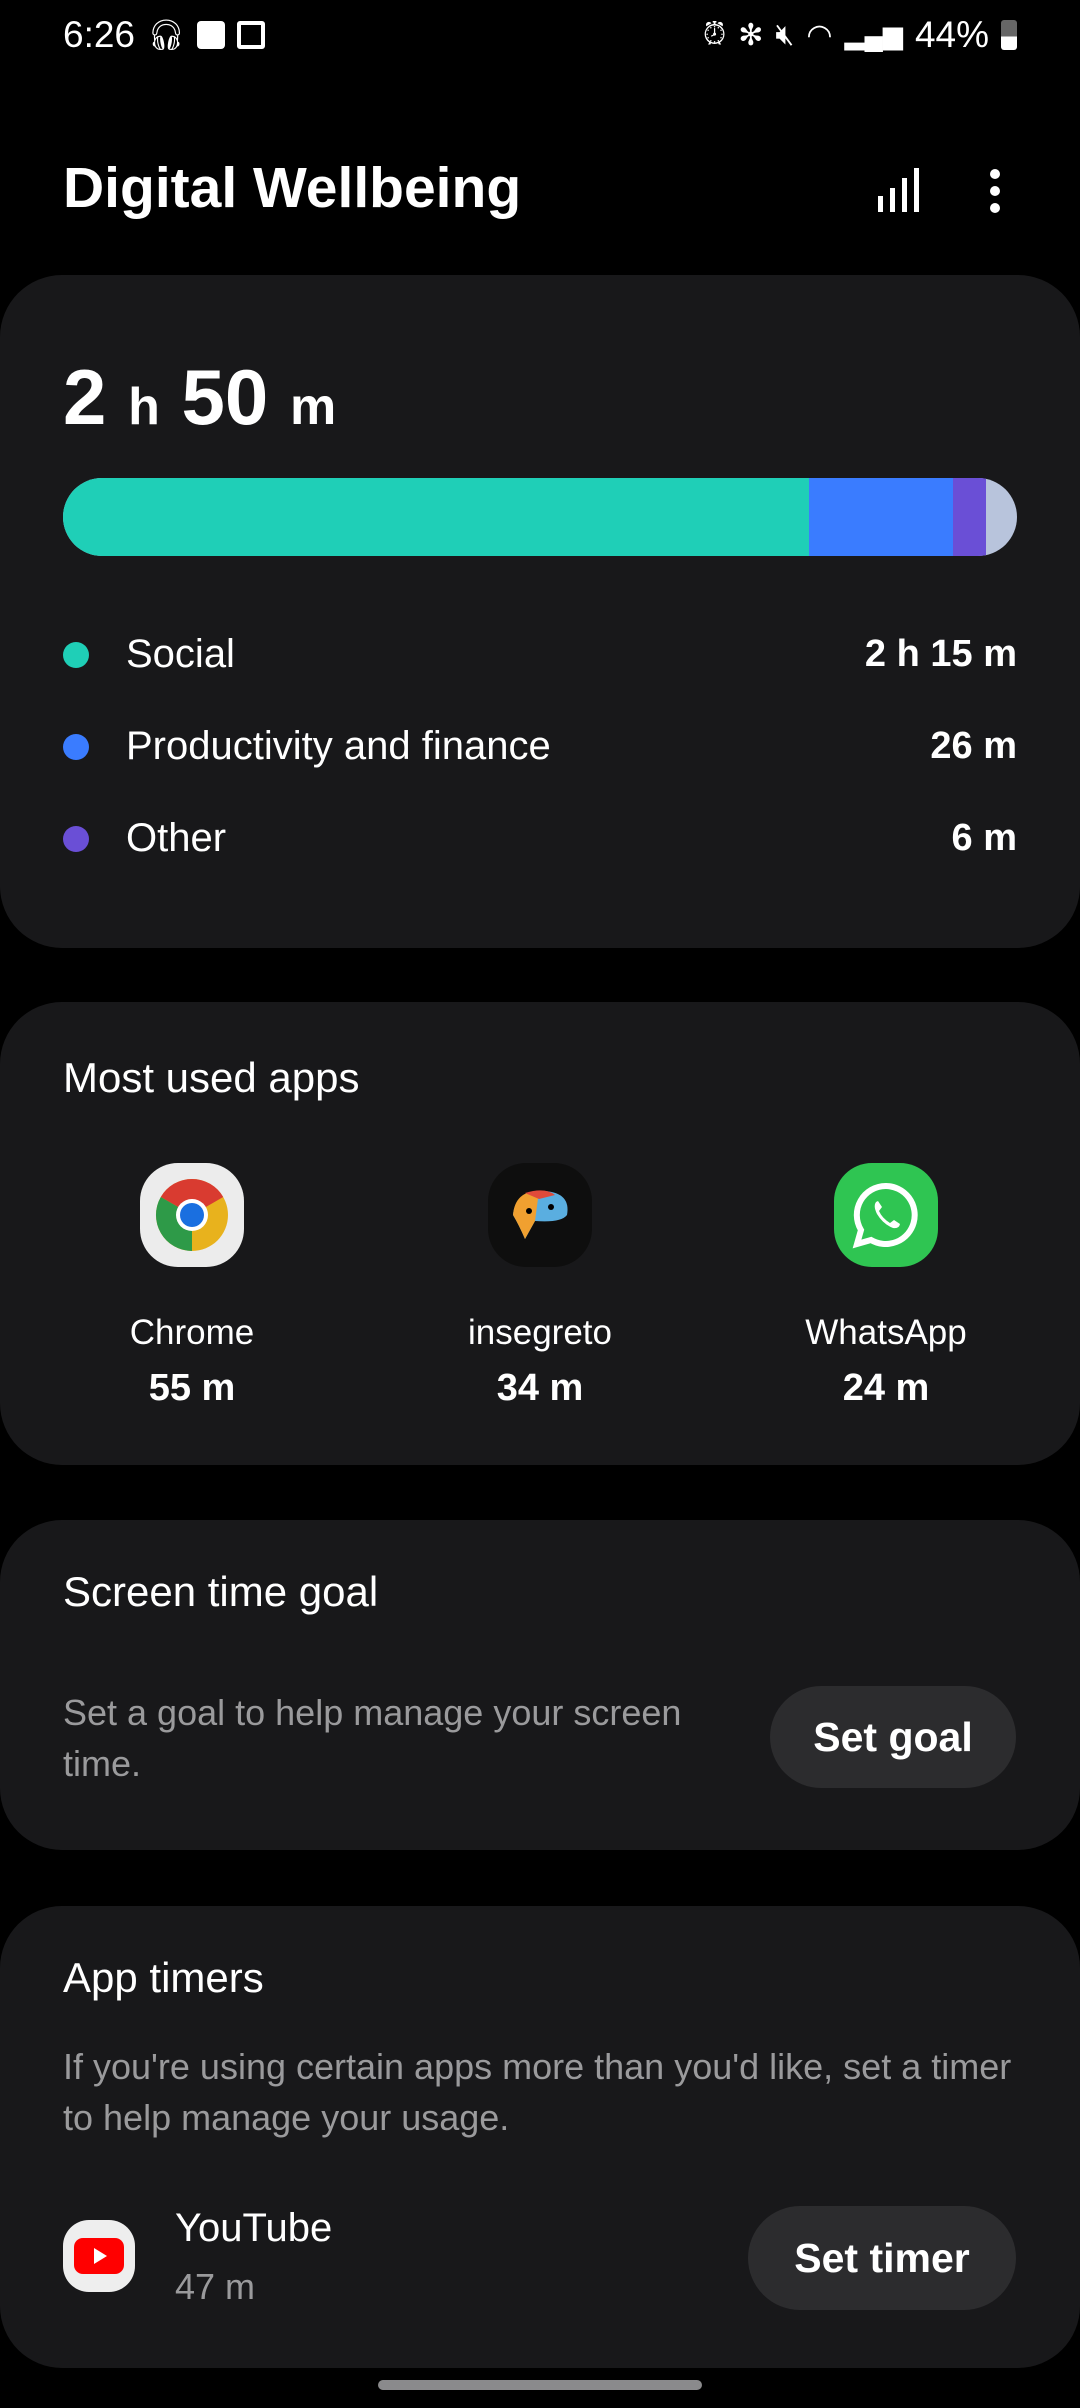 This screenshot has height=2408, width=1080. What do you see at coordinates (540, 654) in the screenshot?
I see `legend-row: Social 2 h 15 m` at bounding box center [540, 654].